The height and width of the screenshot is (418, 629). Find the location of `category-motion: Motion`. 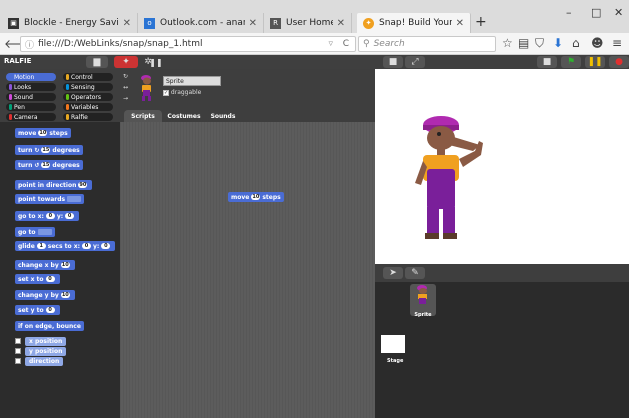

category-motion: Motion is located at coordinates (31, 77).